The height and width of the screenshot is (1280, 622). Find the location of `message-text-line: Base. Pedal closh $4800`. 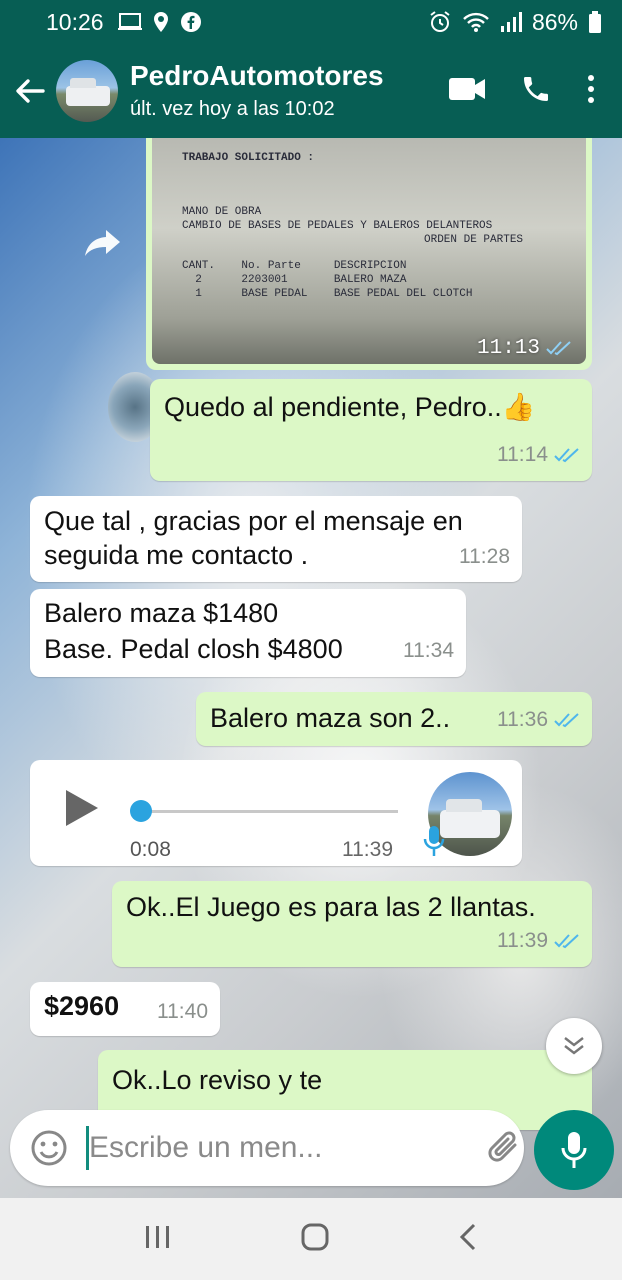

message-text-line: Base. Pedal closh $4800 is located at coordinates (193, 649).